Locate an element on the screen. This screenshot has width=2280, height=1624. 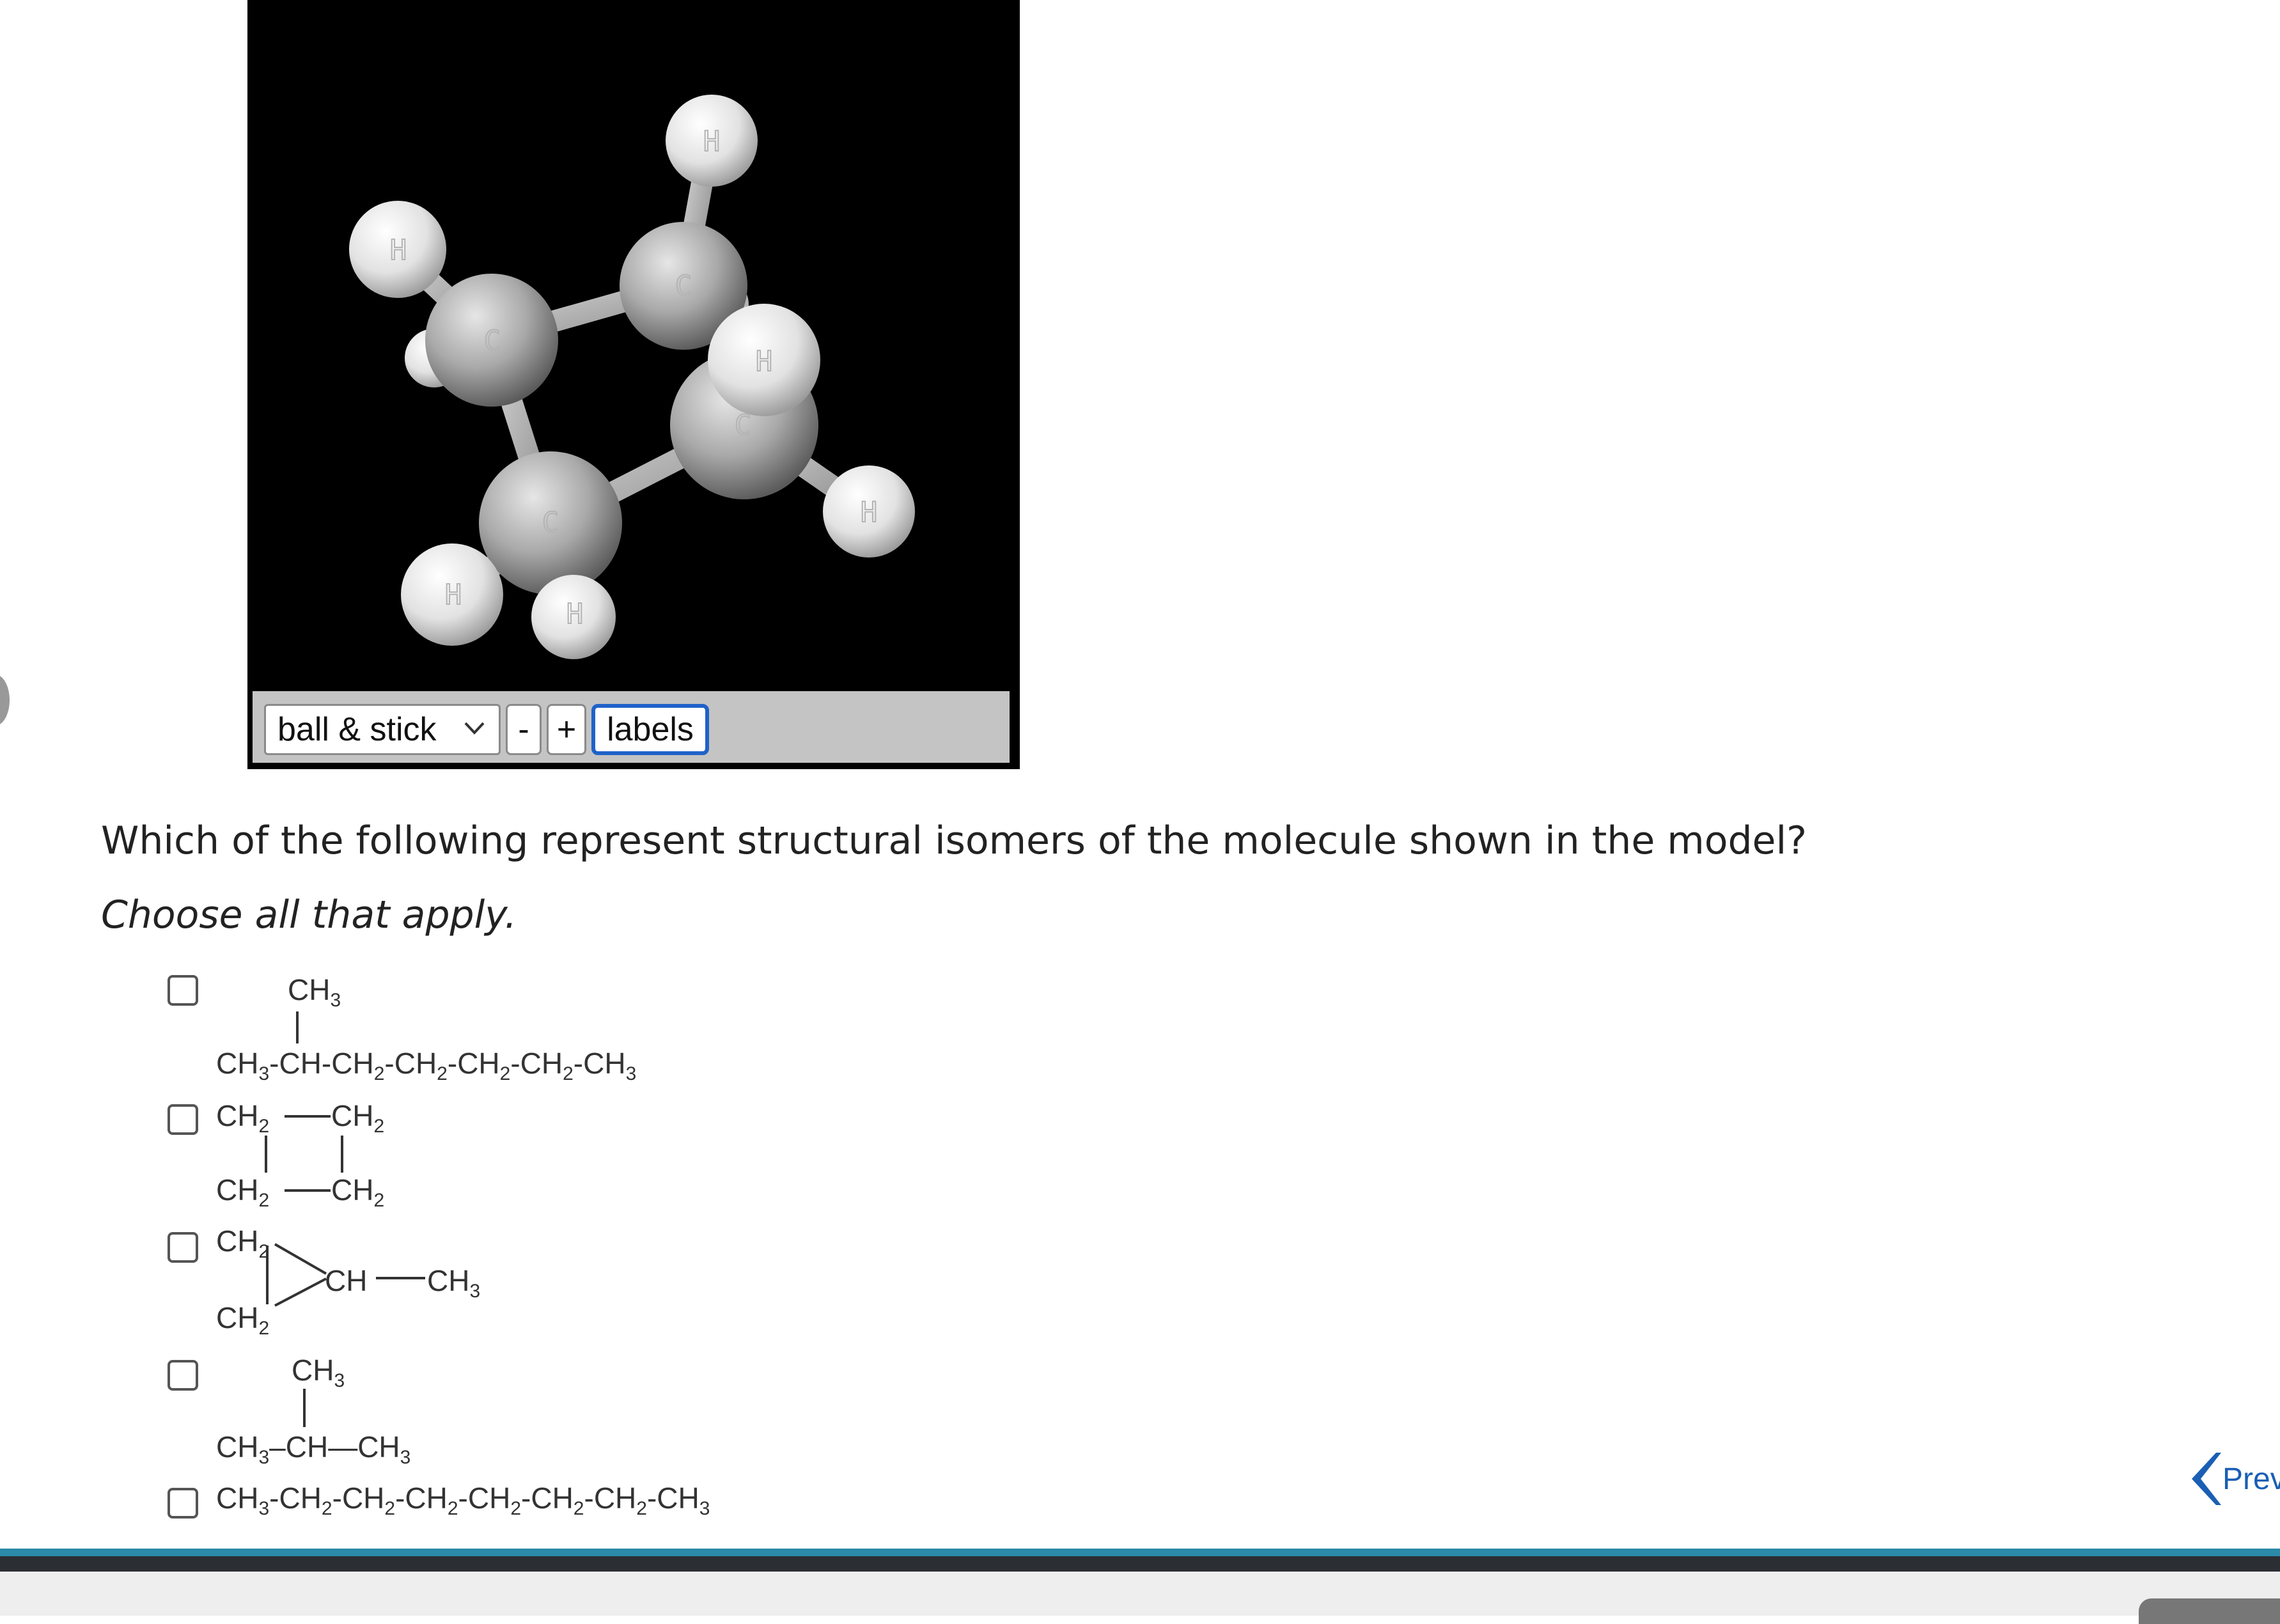
option-4-checkbox is located at coordinates (183, 1375).